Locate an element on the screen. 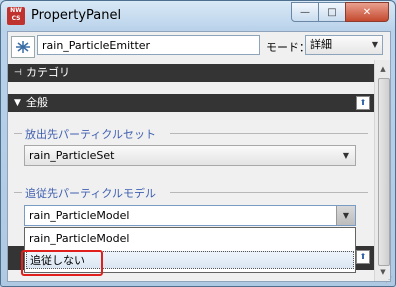 Image resolution: width=396 pixels, height=287 pixels. minimize-icon: — is located at coordinates (305, 12).